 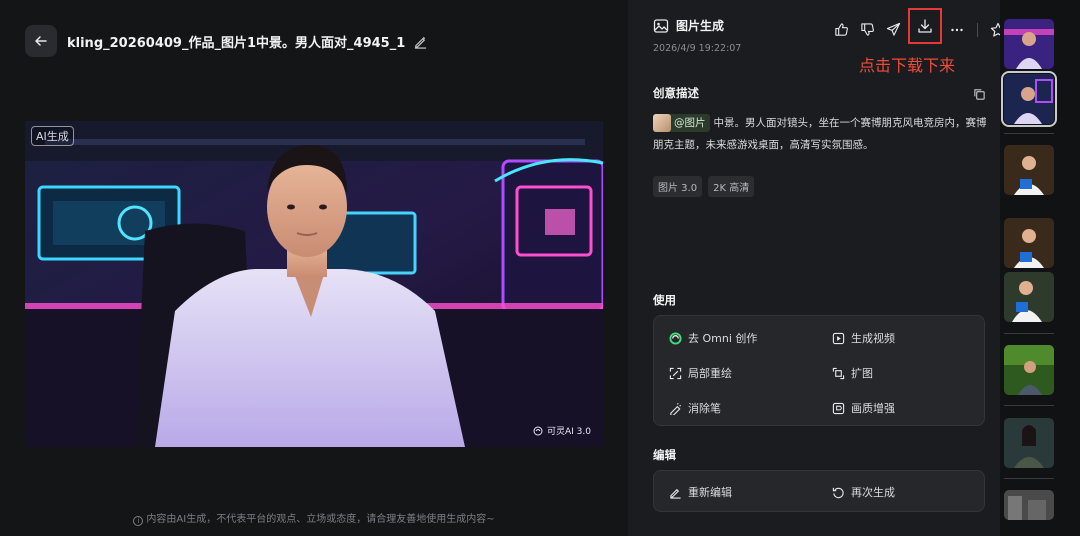 I want to click on copy-prompt-button, so click(x=980, y=93).